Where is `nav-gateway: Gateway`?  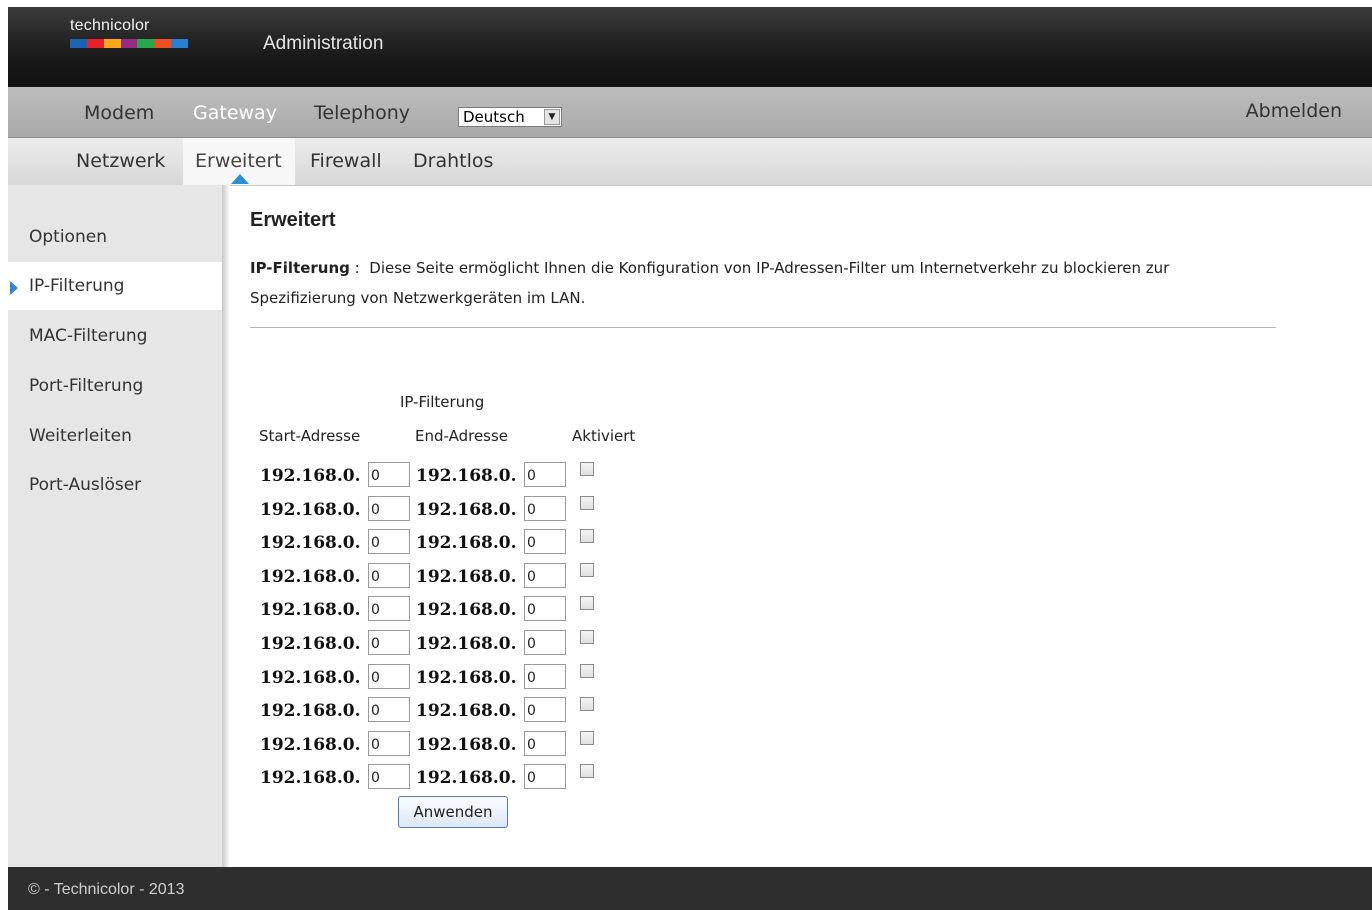
nav-gateway: Gateway is located at coordinates (235, 113).